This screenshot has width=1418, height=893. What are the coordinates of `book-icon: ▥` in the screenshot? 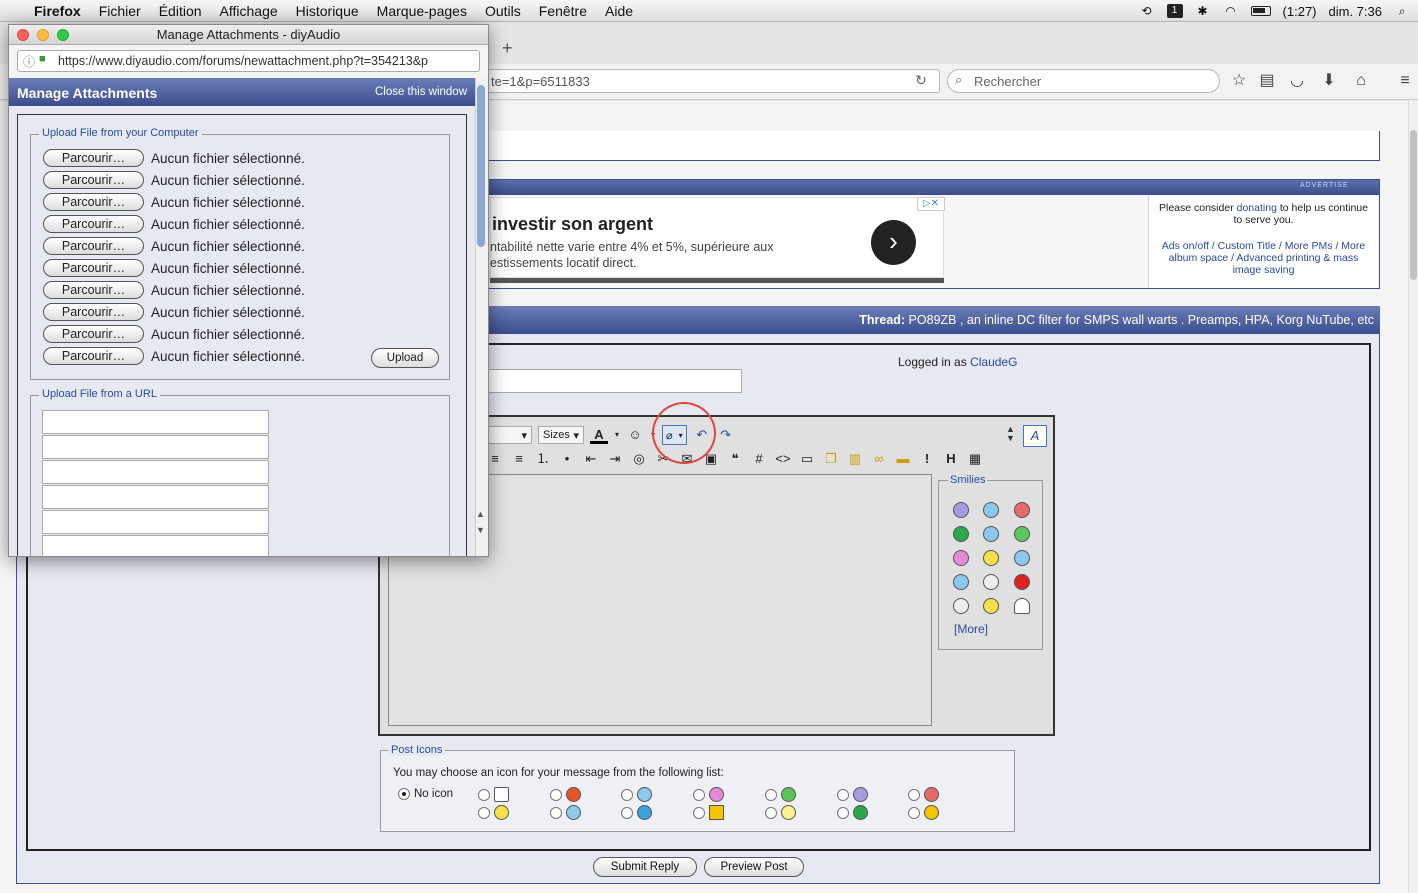 It's located at (855, 459).